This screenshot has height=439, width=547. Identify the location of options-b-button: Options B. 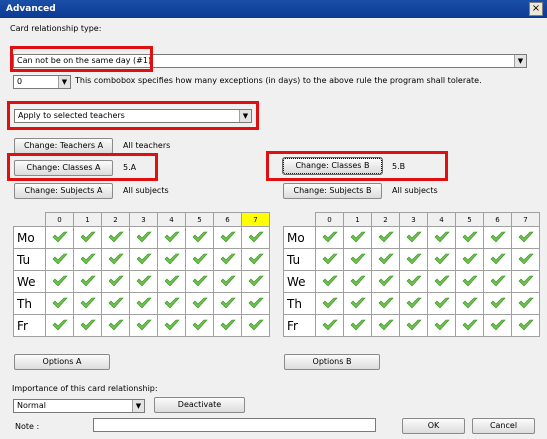
(332, 362).